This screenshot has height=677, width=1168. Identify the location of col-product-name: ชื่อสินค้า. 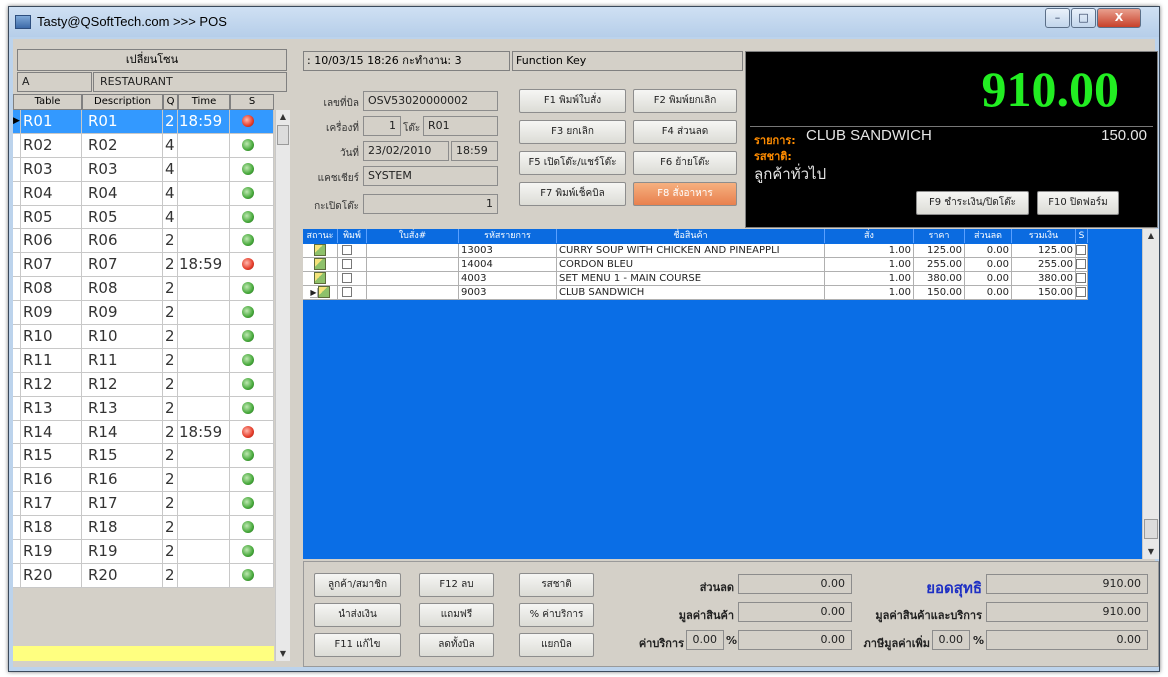
(691, 236).